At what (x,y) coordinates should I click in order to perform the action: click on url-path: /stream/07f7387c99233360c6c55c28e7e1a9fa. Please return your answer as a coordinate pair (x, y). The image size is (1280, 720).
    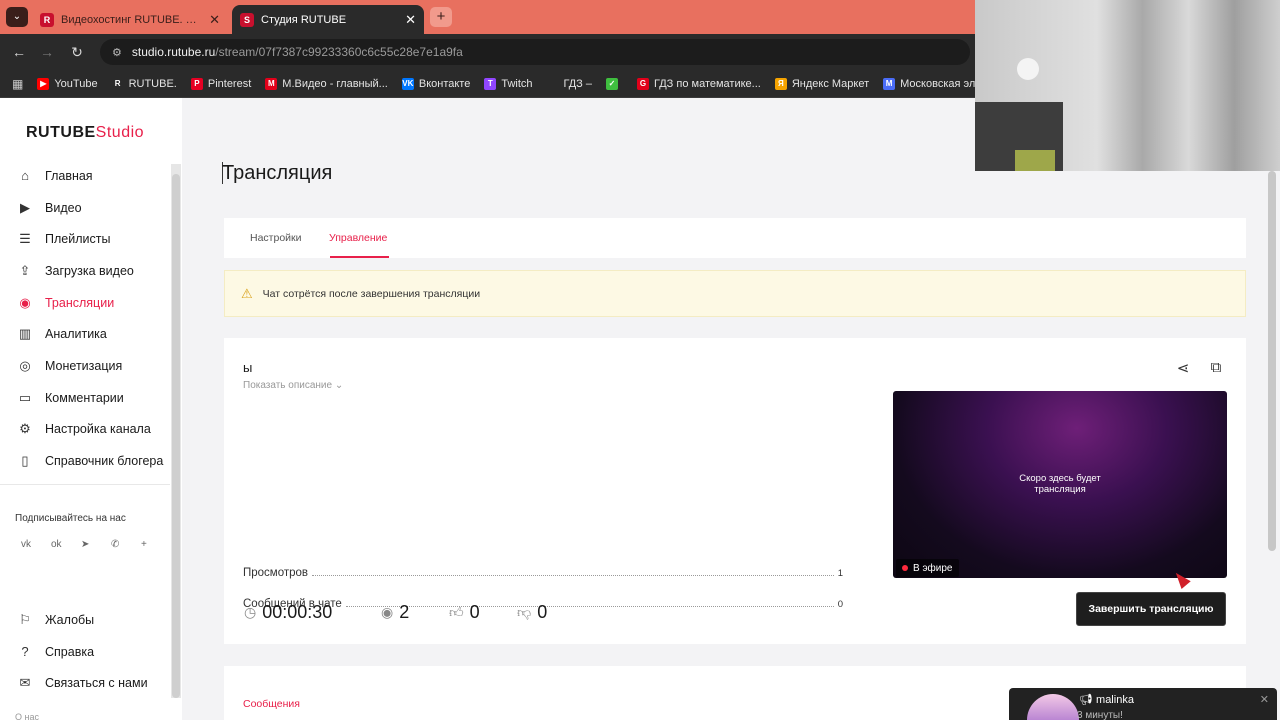
    Looking at the image, I should click on (339, 52).